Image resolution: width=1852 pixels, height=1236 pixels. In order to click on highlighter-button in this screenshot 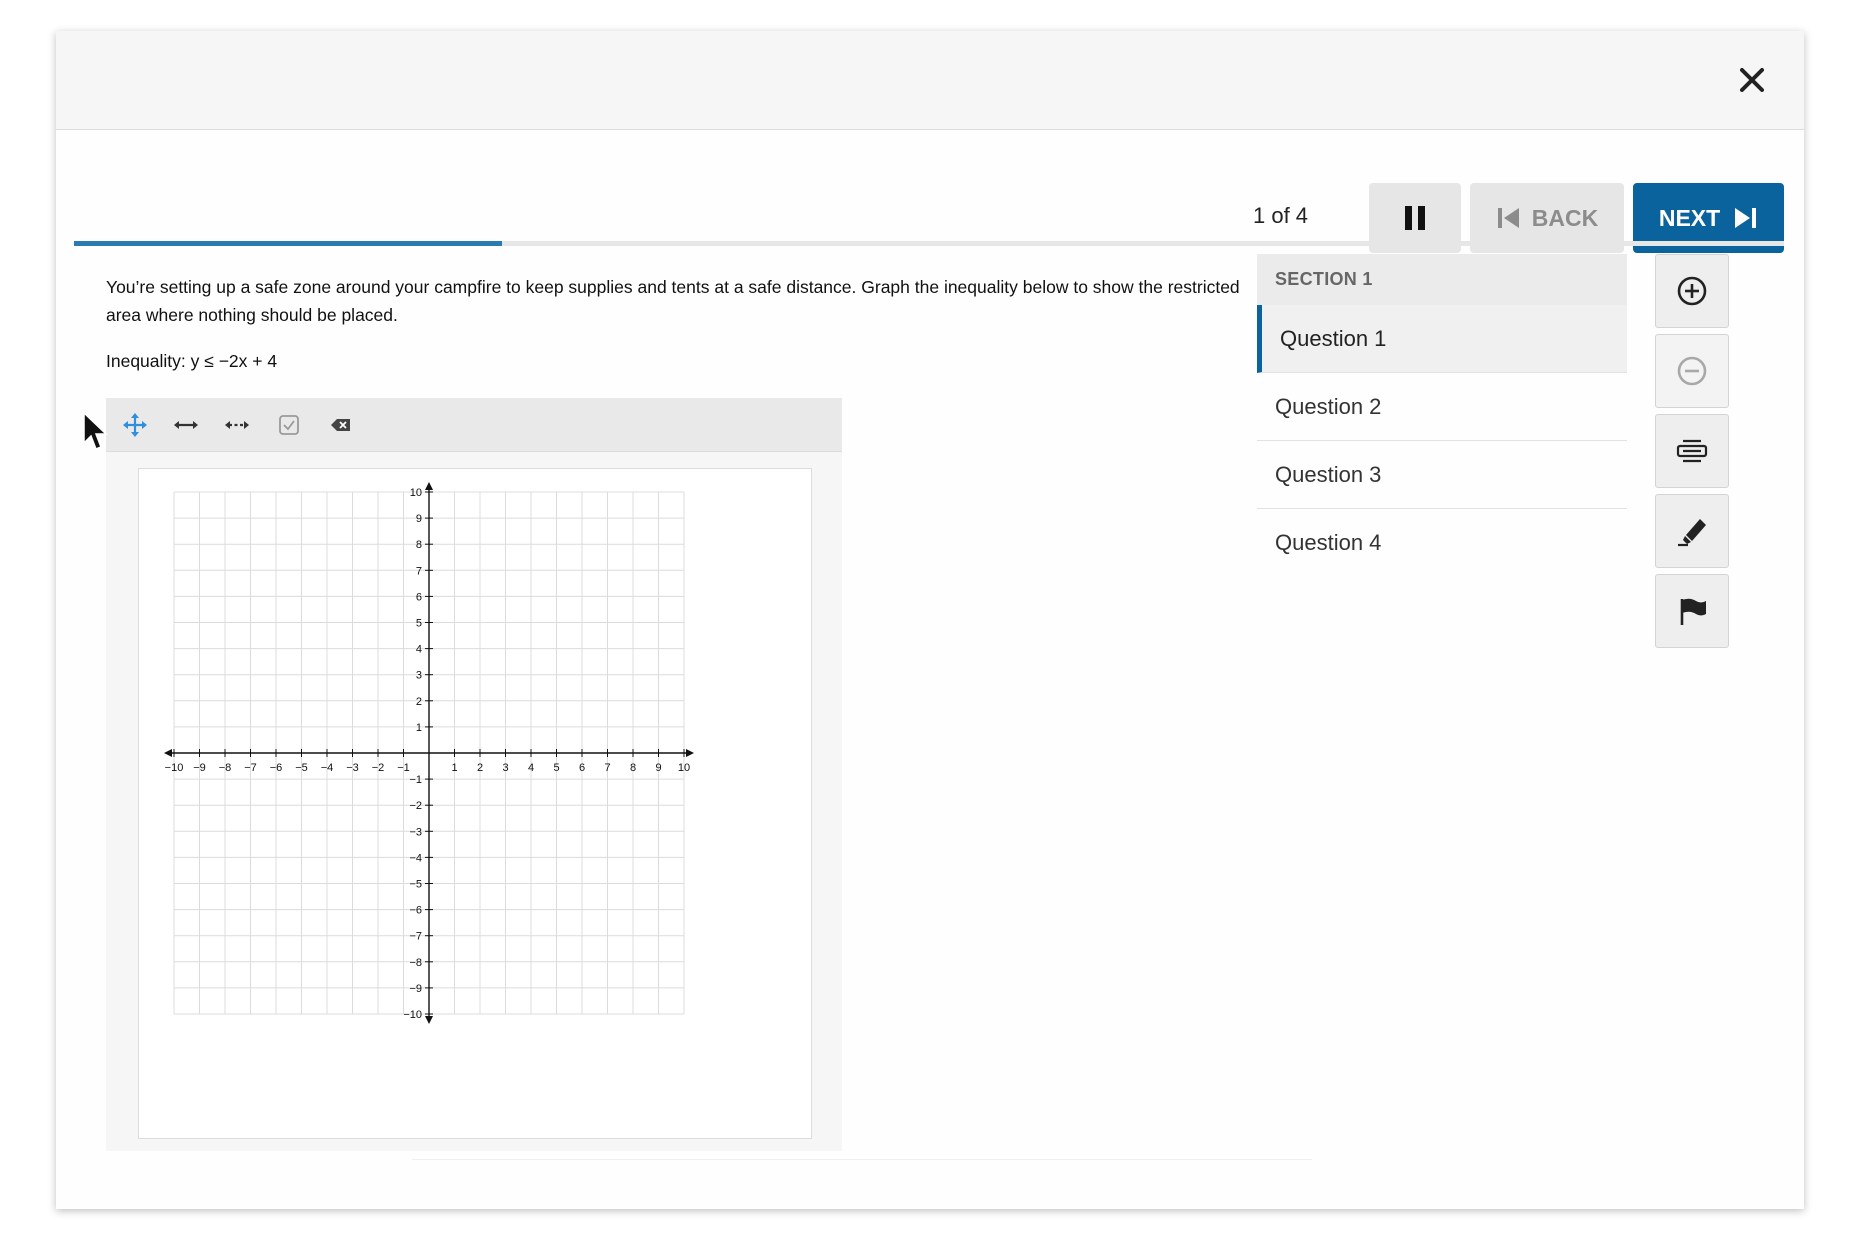, I will do `click(1692, 531)`.